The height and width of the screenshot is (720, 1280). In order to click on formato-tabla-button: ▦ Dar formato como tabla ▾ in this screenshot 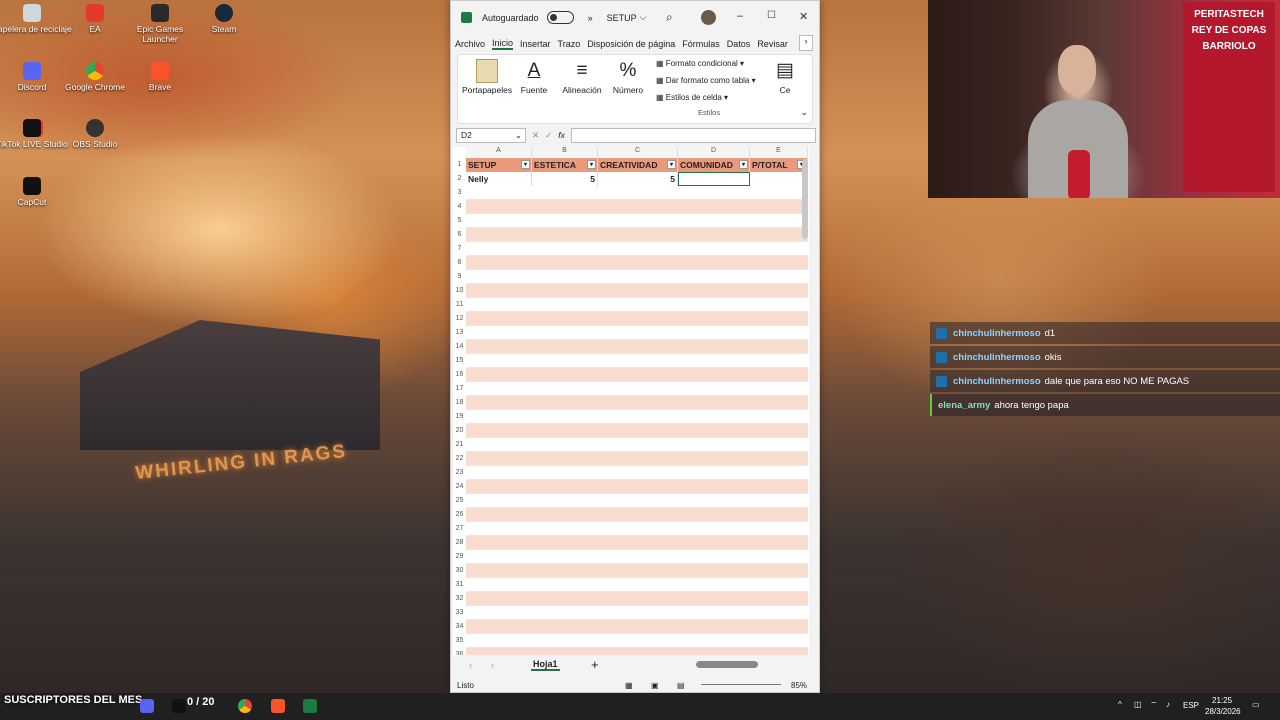, I will do `click(706, 80)`.